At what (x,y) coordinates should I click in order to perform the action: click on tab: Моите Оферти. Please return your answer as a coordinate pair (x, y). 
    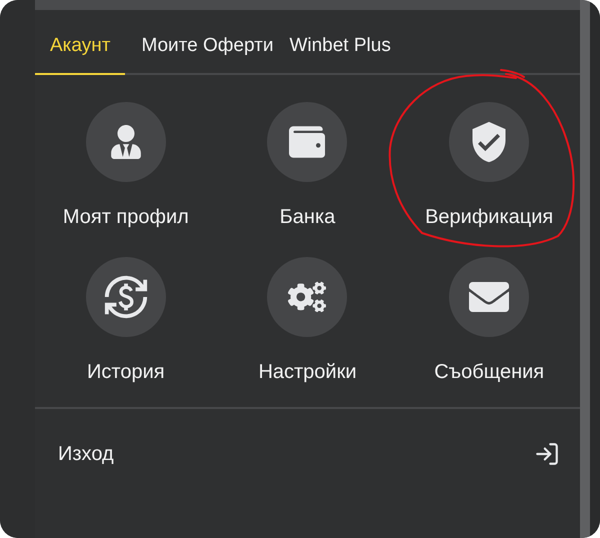
    Looking at the image, I should click on (207, 53).